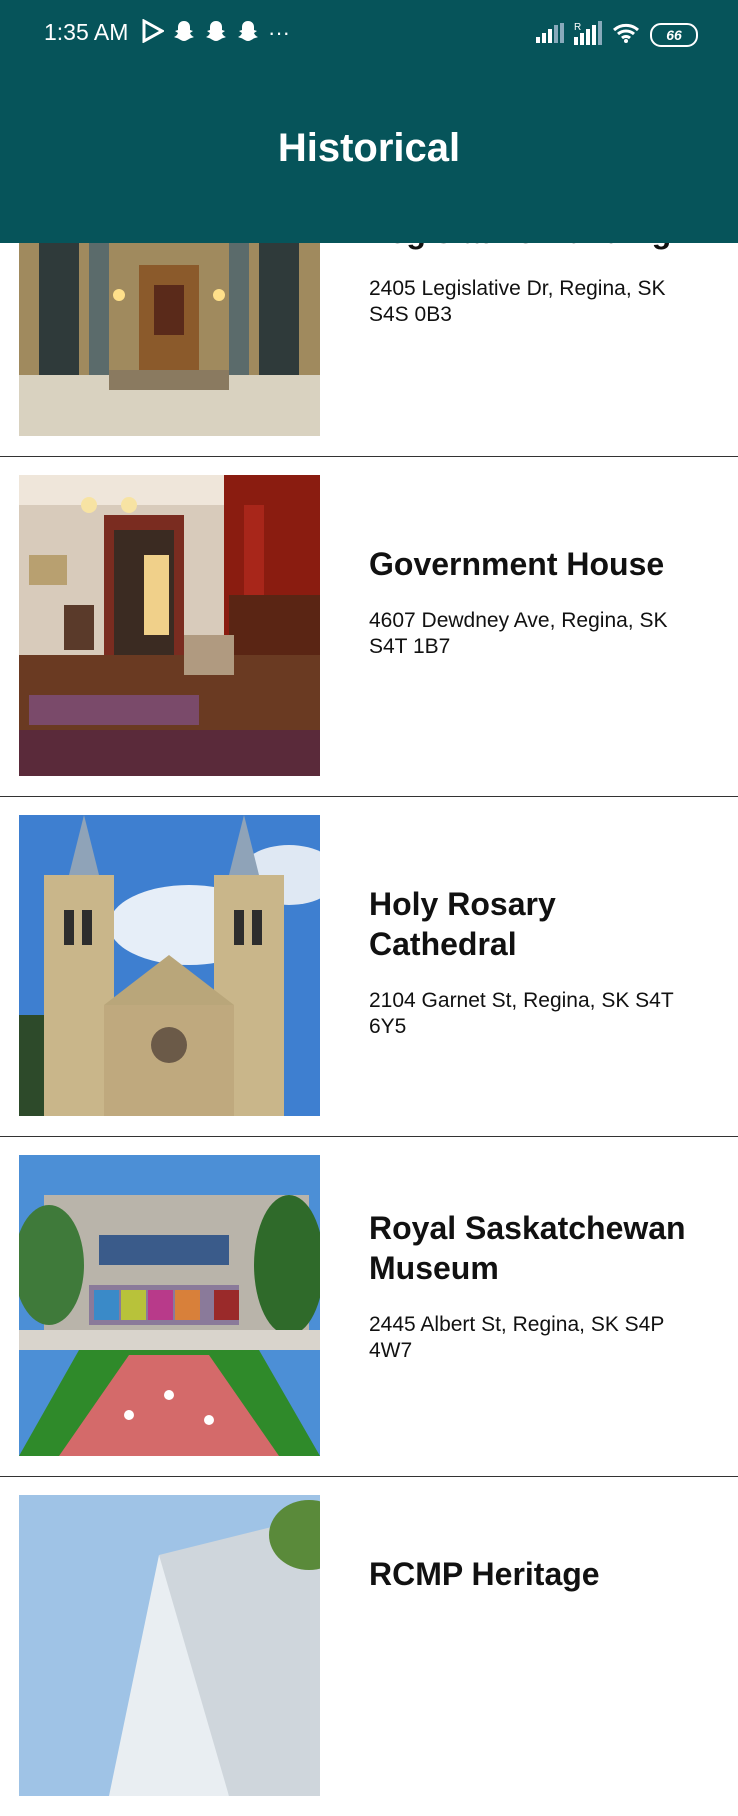 This screenshot has height=1816, width=738. Describe the element at coordinates (518, 633) in the screenshot. I see `place-address: 4607 Dewdney Ave, Regina, SK S4T 1B7` at that location.